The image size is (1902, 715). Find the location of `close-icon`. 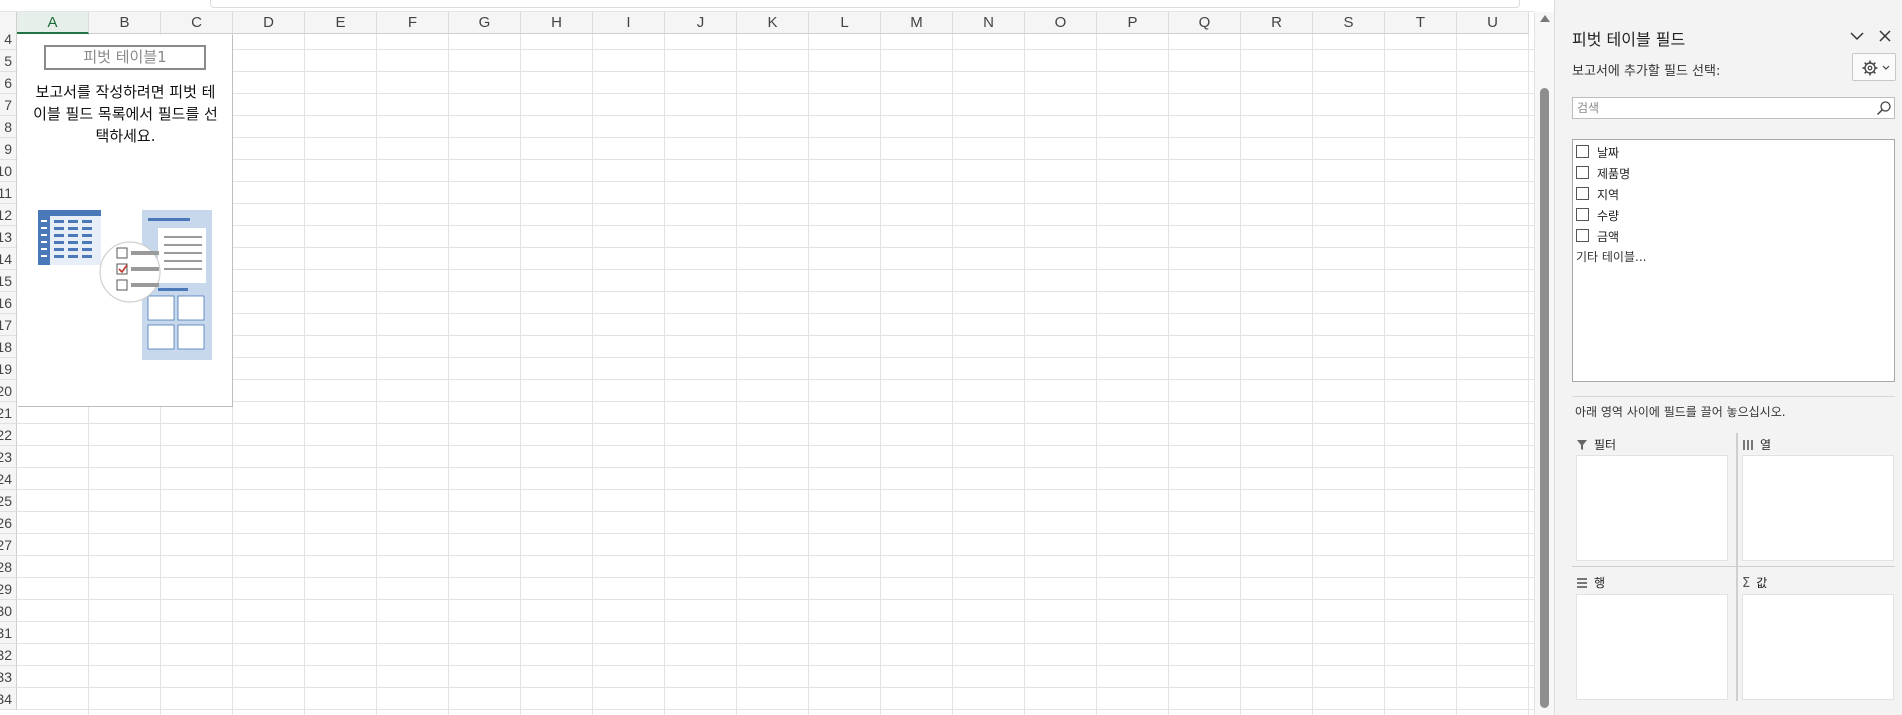

close-icon is located at coordinates (1885, 36).